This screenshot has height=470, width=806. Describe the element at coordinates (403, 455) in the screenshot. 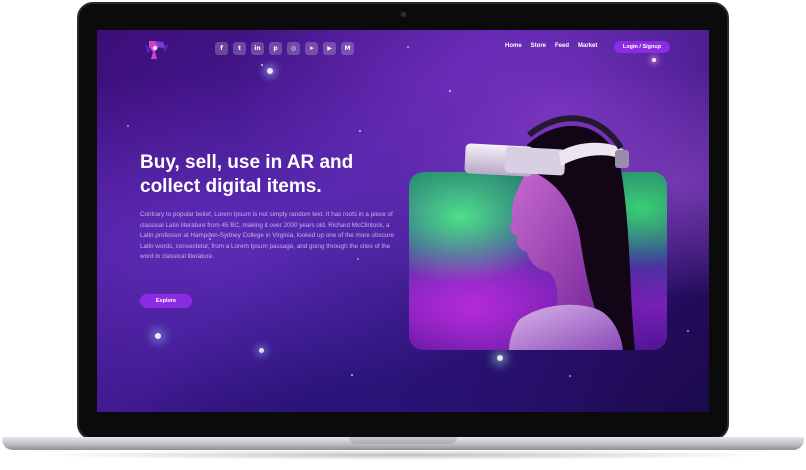

I see `laptop-shadow` at that location.